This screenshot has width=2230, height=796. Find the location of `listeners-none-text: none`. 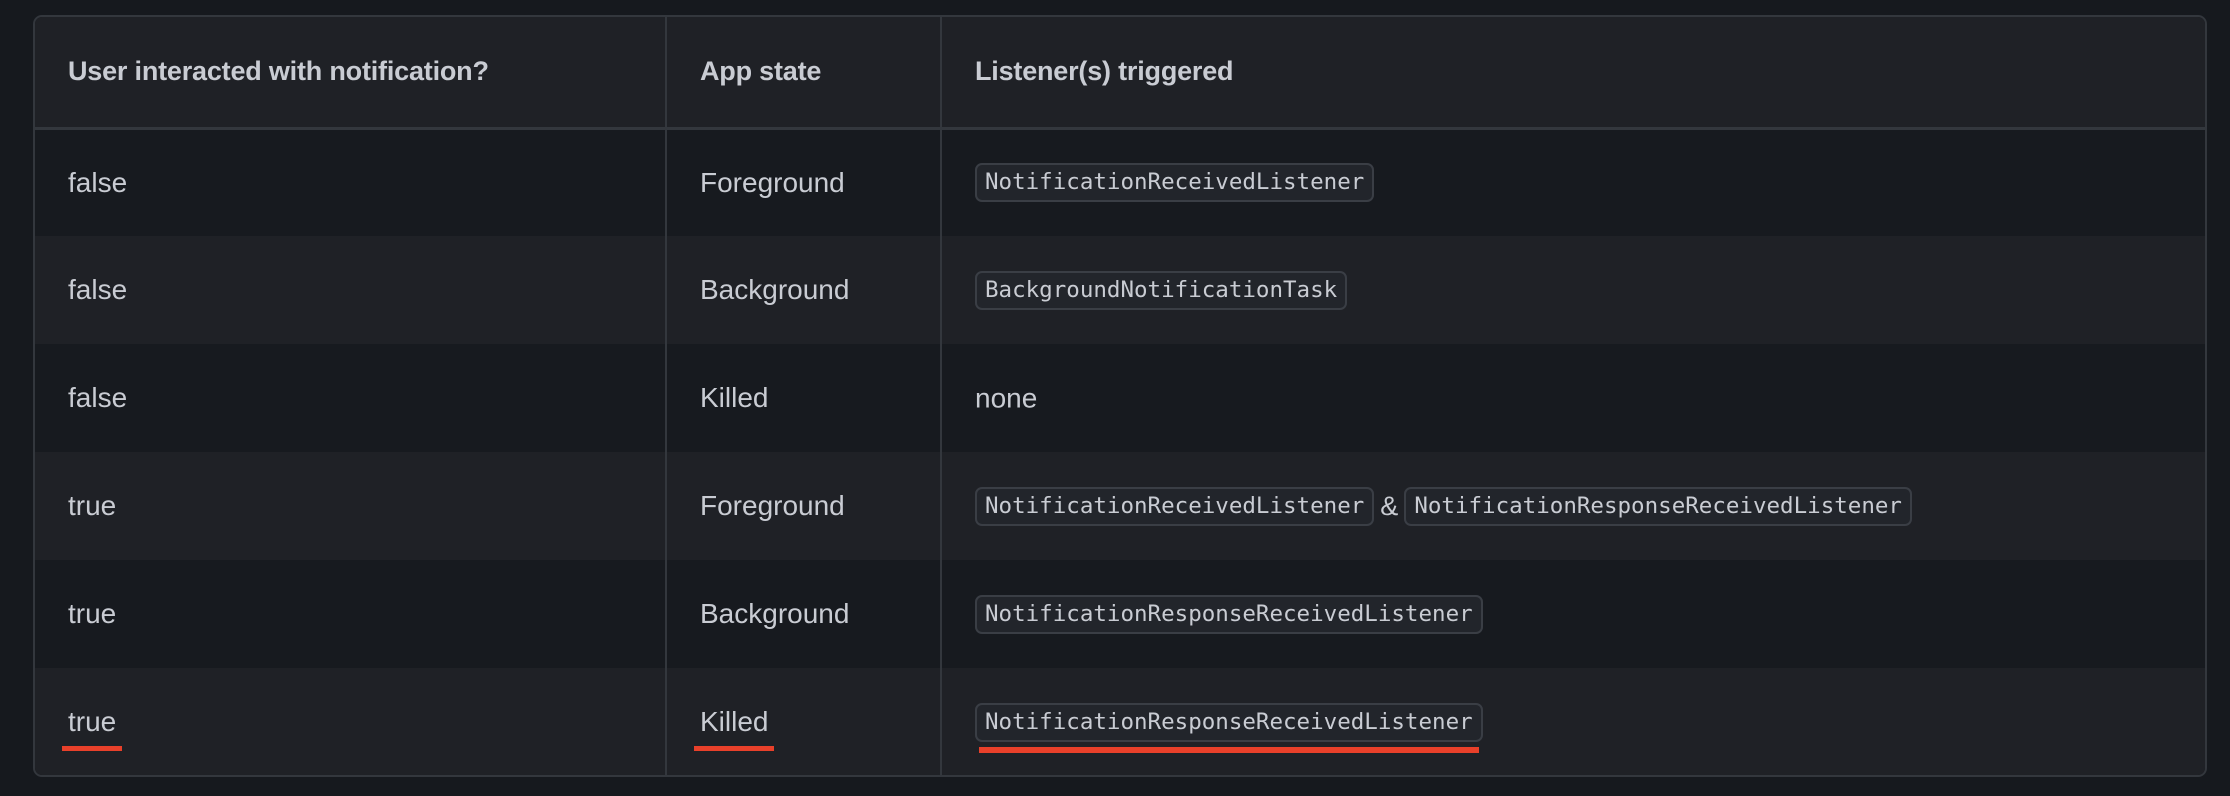

listeners-none-text: none is located at coordinates (1006, 398).